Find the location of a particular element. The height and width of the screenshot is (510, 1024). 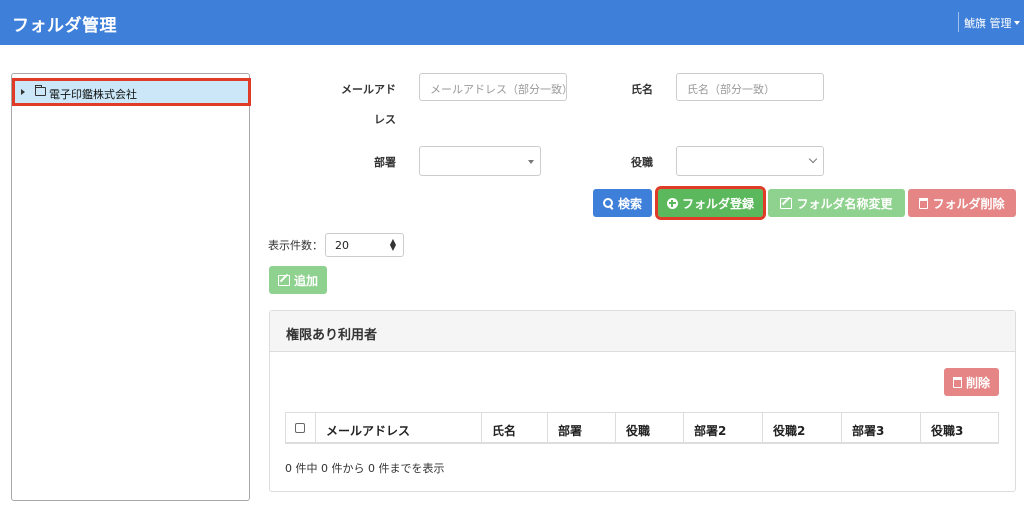

chevron-down-icon is located at coordinates (813, 159).